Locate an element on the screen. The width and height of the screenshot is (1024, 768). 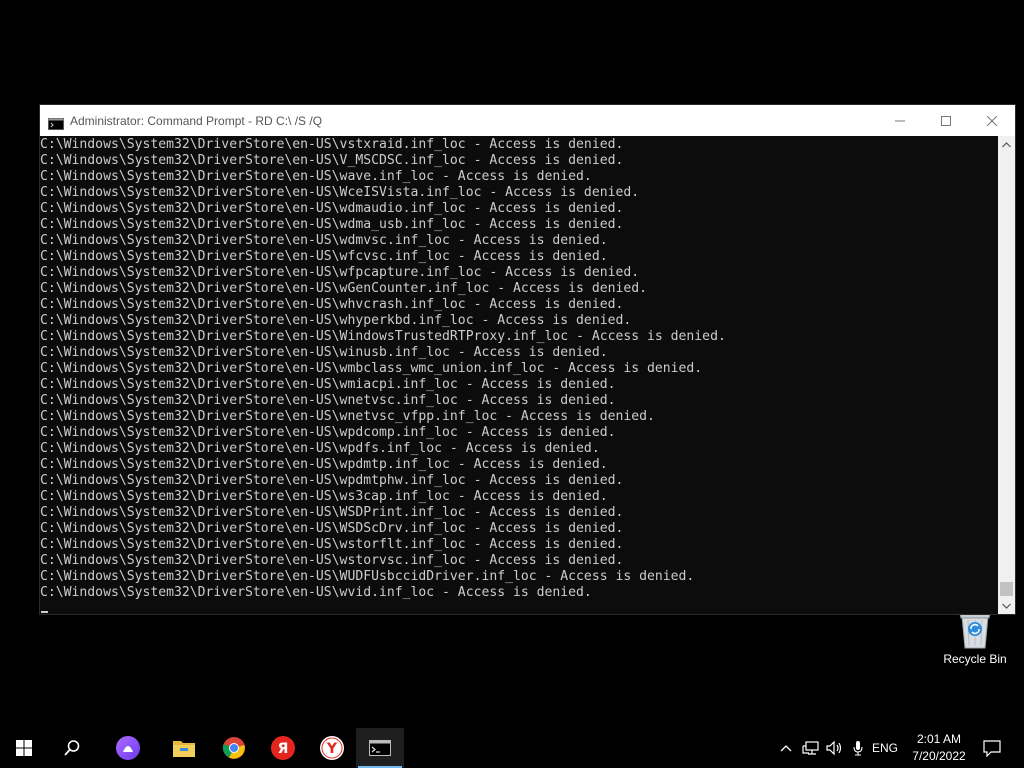
microphone-icon is located at coordinates (858, 748).